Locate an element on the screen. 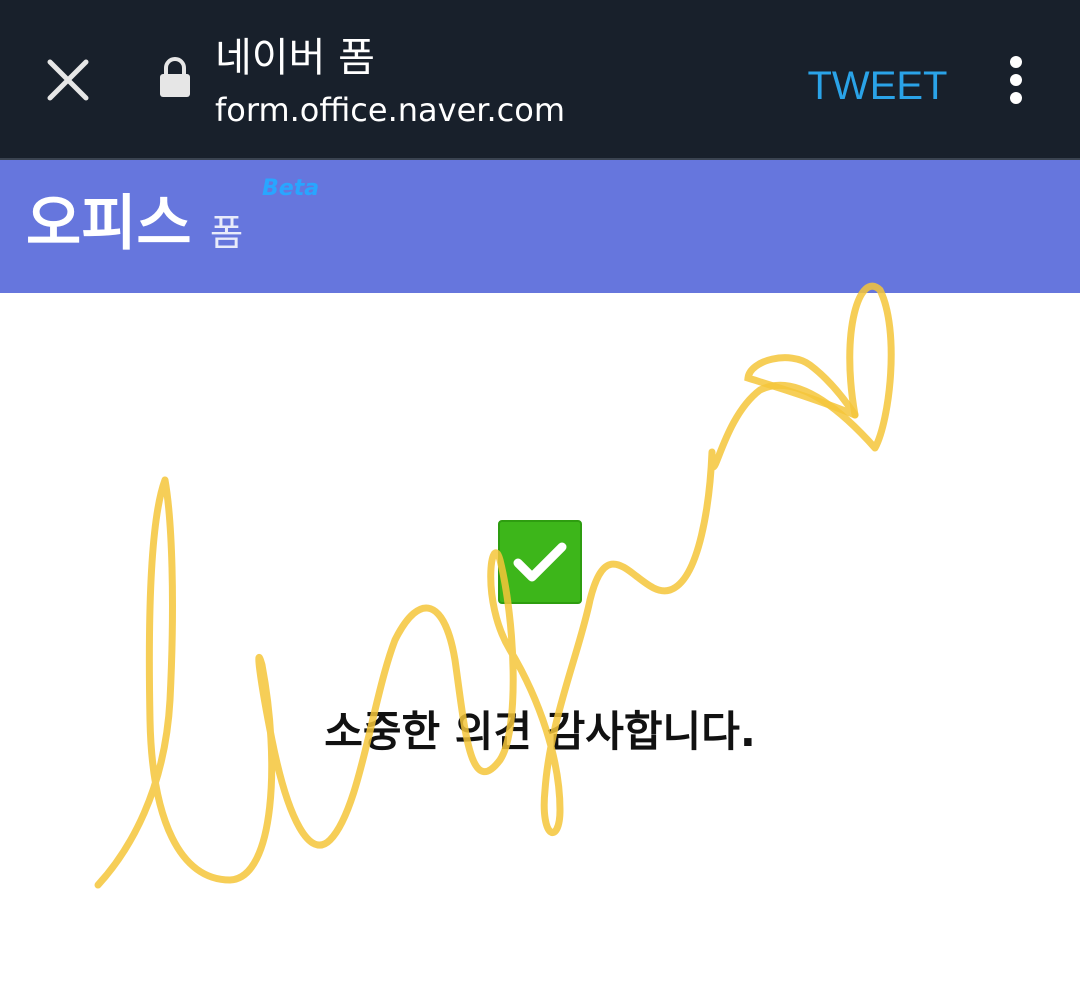 Image resolution: width=1080 pixels, height=990 pixels. tweet-button: TWEET is located at coordinates (877, 86).